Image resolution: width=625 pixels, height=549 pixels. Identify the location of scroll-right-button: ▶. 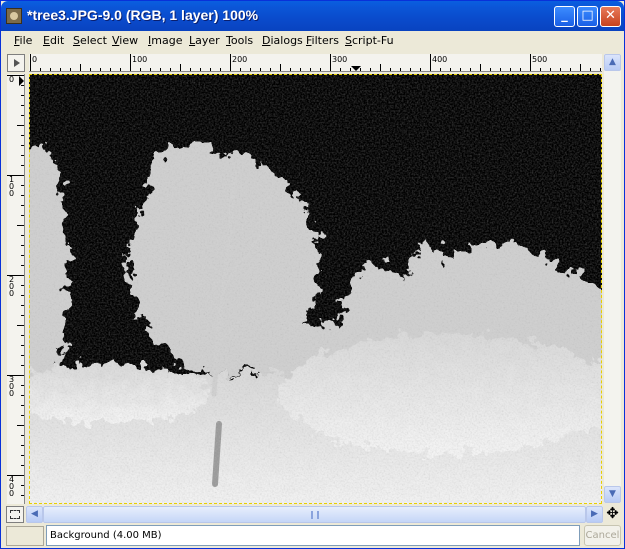
(594, 514).